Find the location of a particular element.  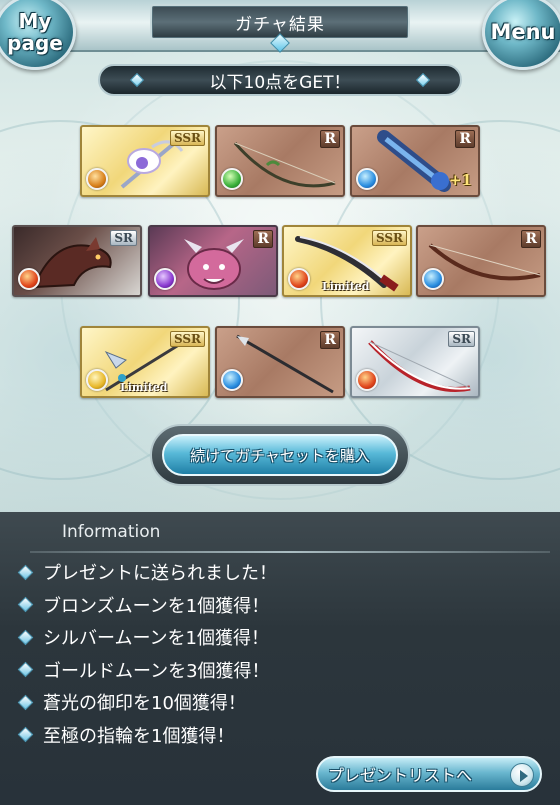

information-text: プレゼントに送られました！ is located at coordinates (160, 574).